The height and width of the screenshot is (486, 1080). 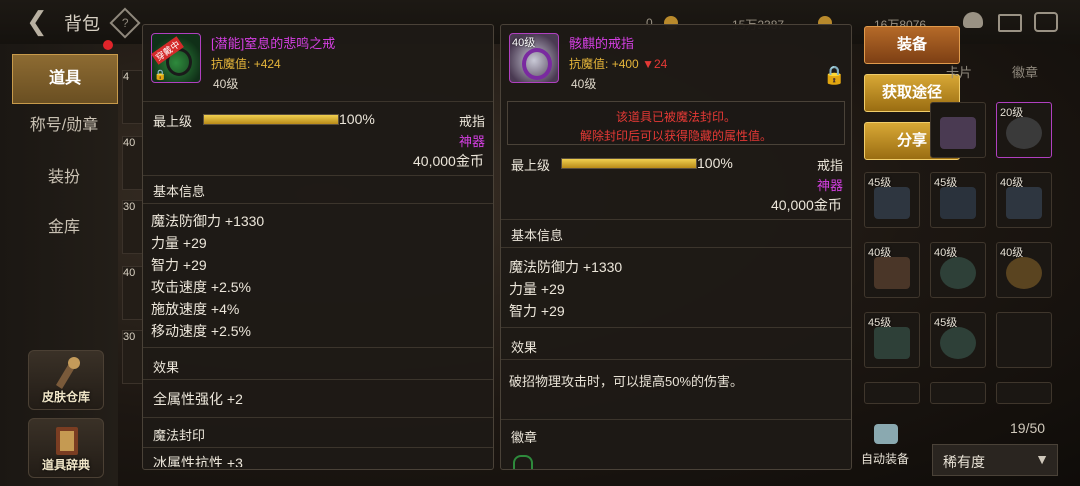 What do you see at coordinates (65, 465) in the screenshot?
I see `item-dictionary-label: 道具辞典` at bounding box center [65, 465].